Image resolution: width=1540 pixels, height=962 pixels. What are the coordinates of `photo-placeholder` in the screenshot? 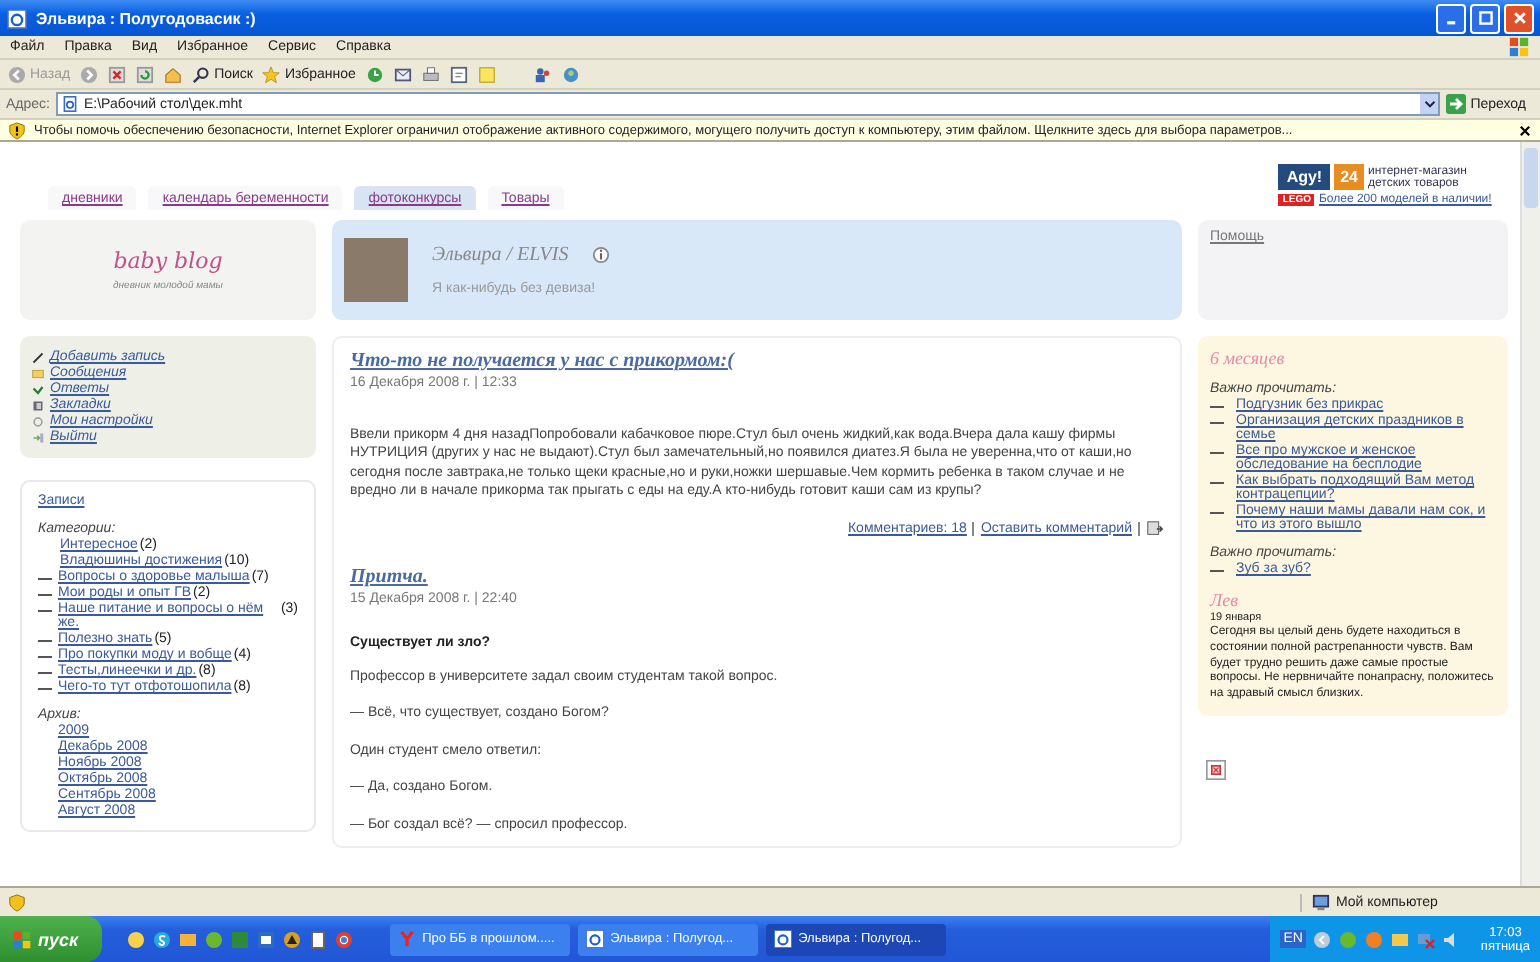 It's located at (376, 270).